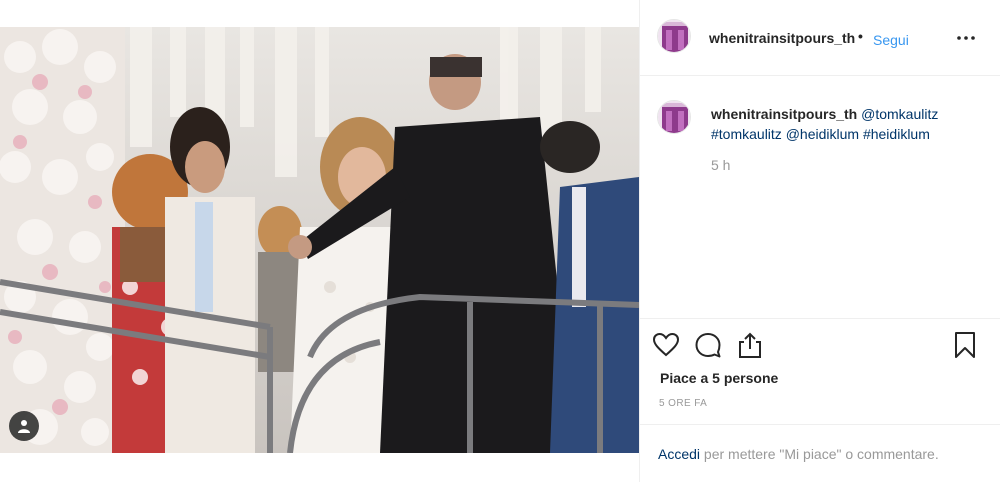  I want to click on comment-button, so click(708, 345).